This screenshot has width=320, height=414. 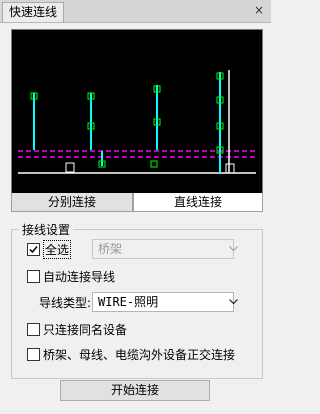 I want to click on wire-type-row: 导线类型:, so click(x=65, y=302).